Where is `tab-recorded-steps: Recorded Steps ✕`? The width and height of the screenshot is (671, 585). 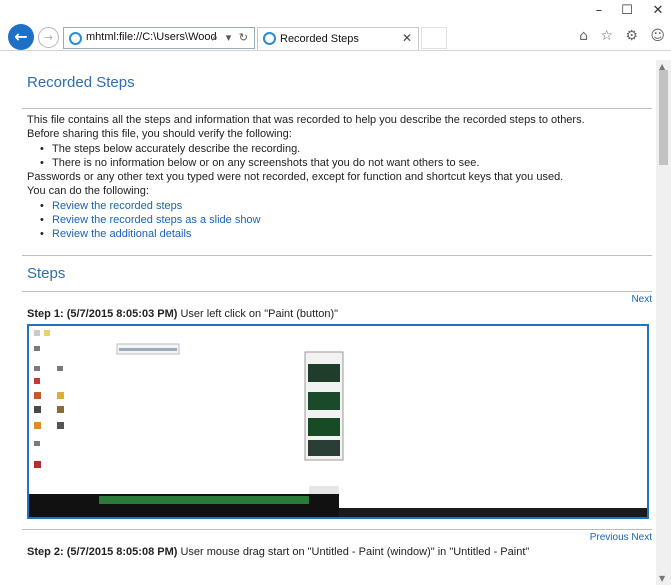 tab-recorded-steps: Recorded Steps ✕ is located at coordinates (338, 38).